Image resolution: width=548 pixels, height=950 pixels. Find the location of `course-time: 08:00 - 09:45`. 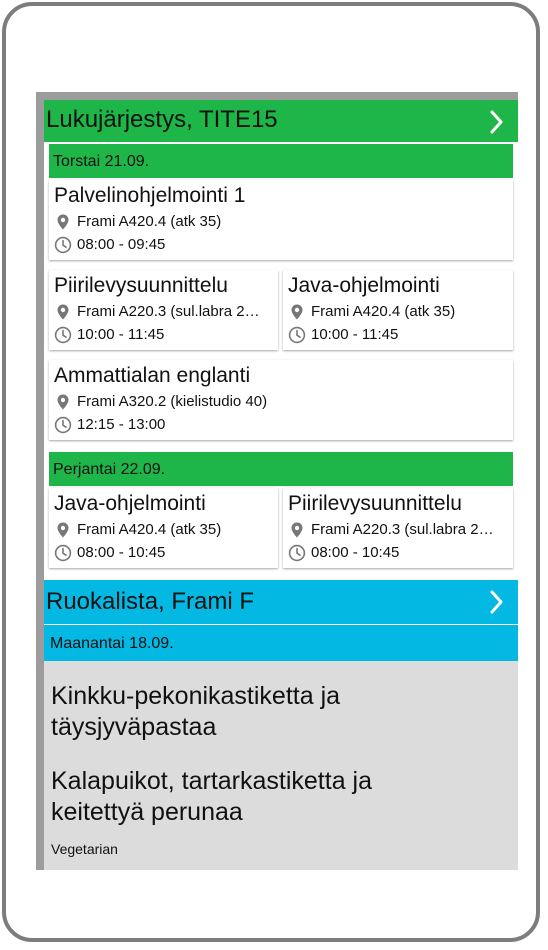

course-time: 08:00 - 09:45 is located at coordinates (121, 244).